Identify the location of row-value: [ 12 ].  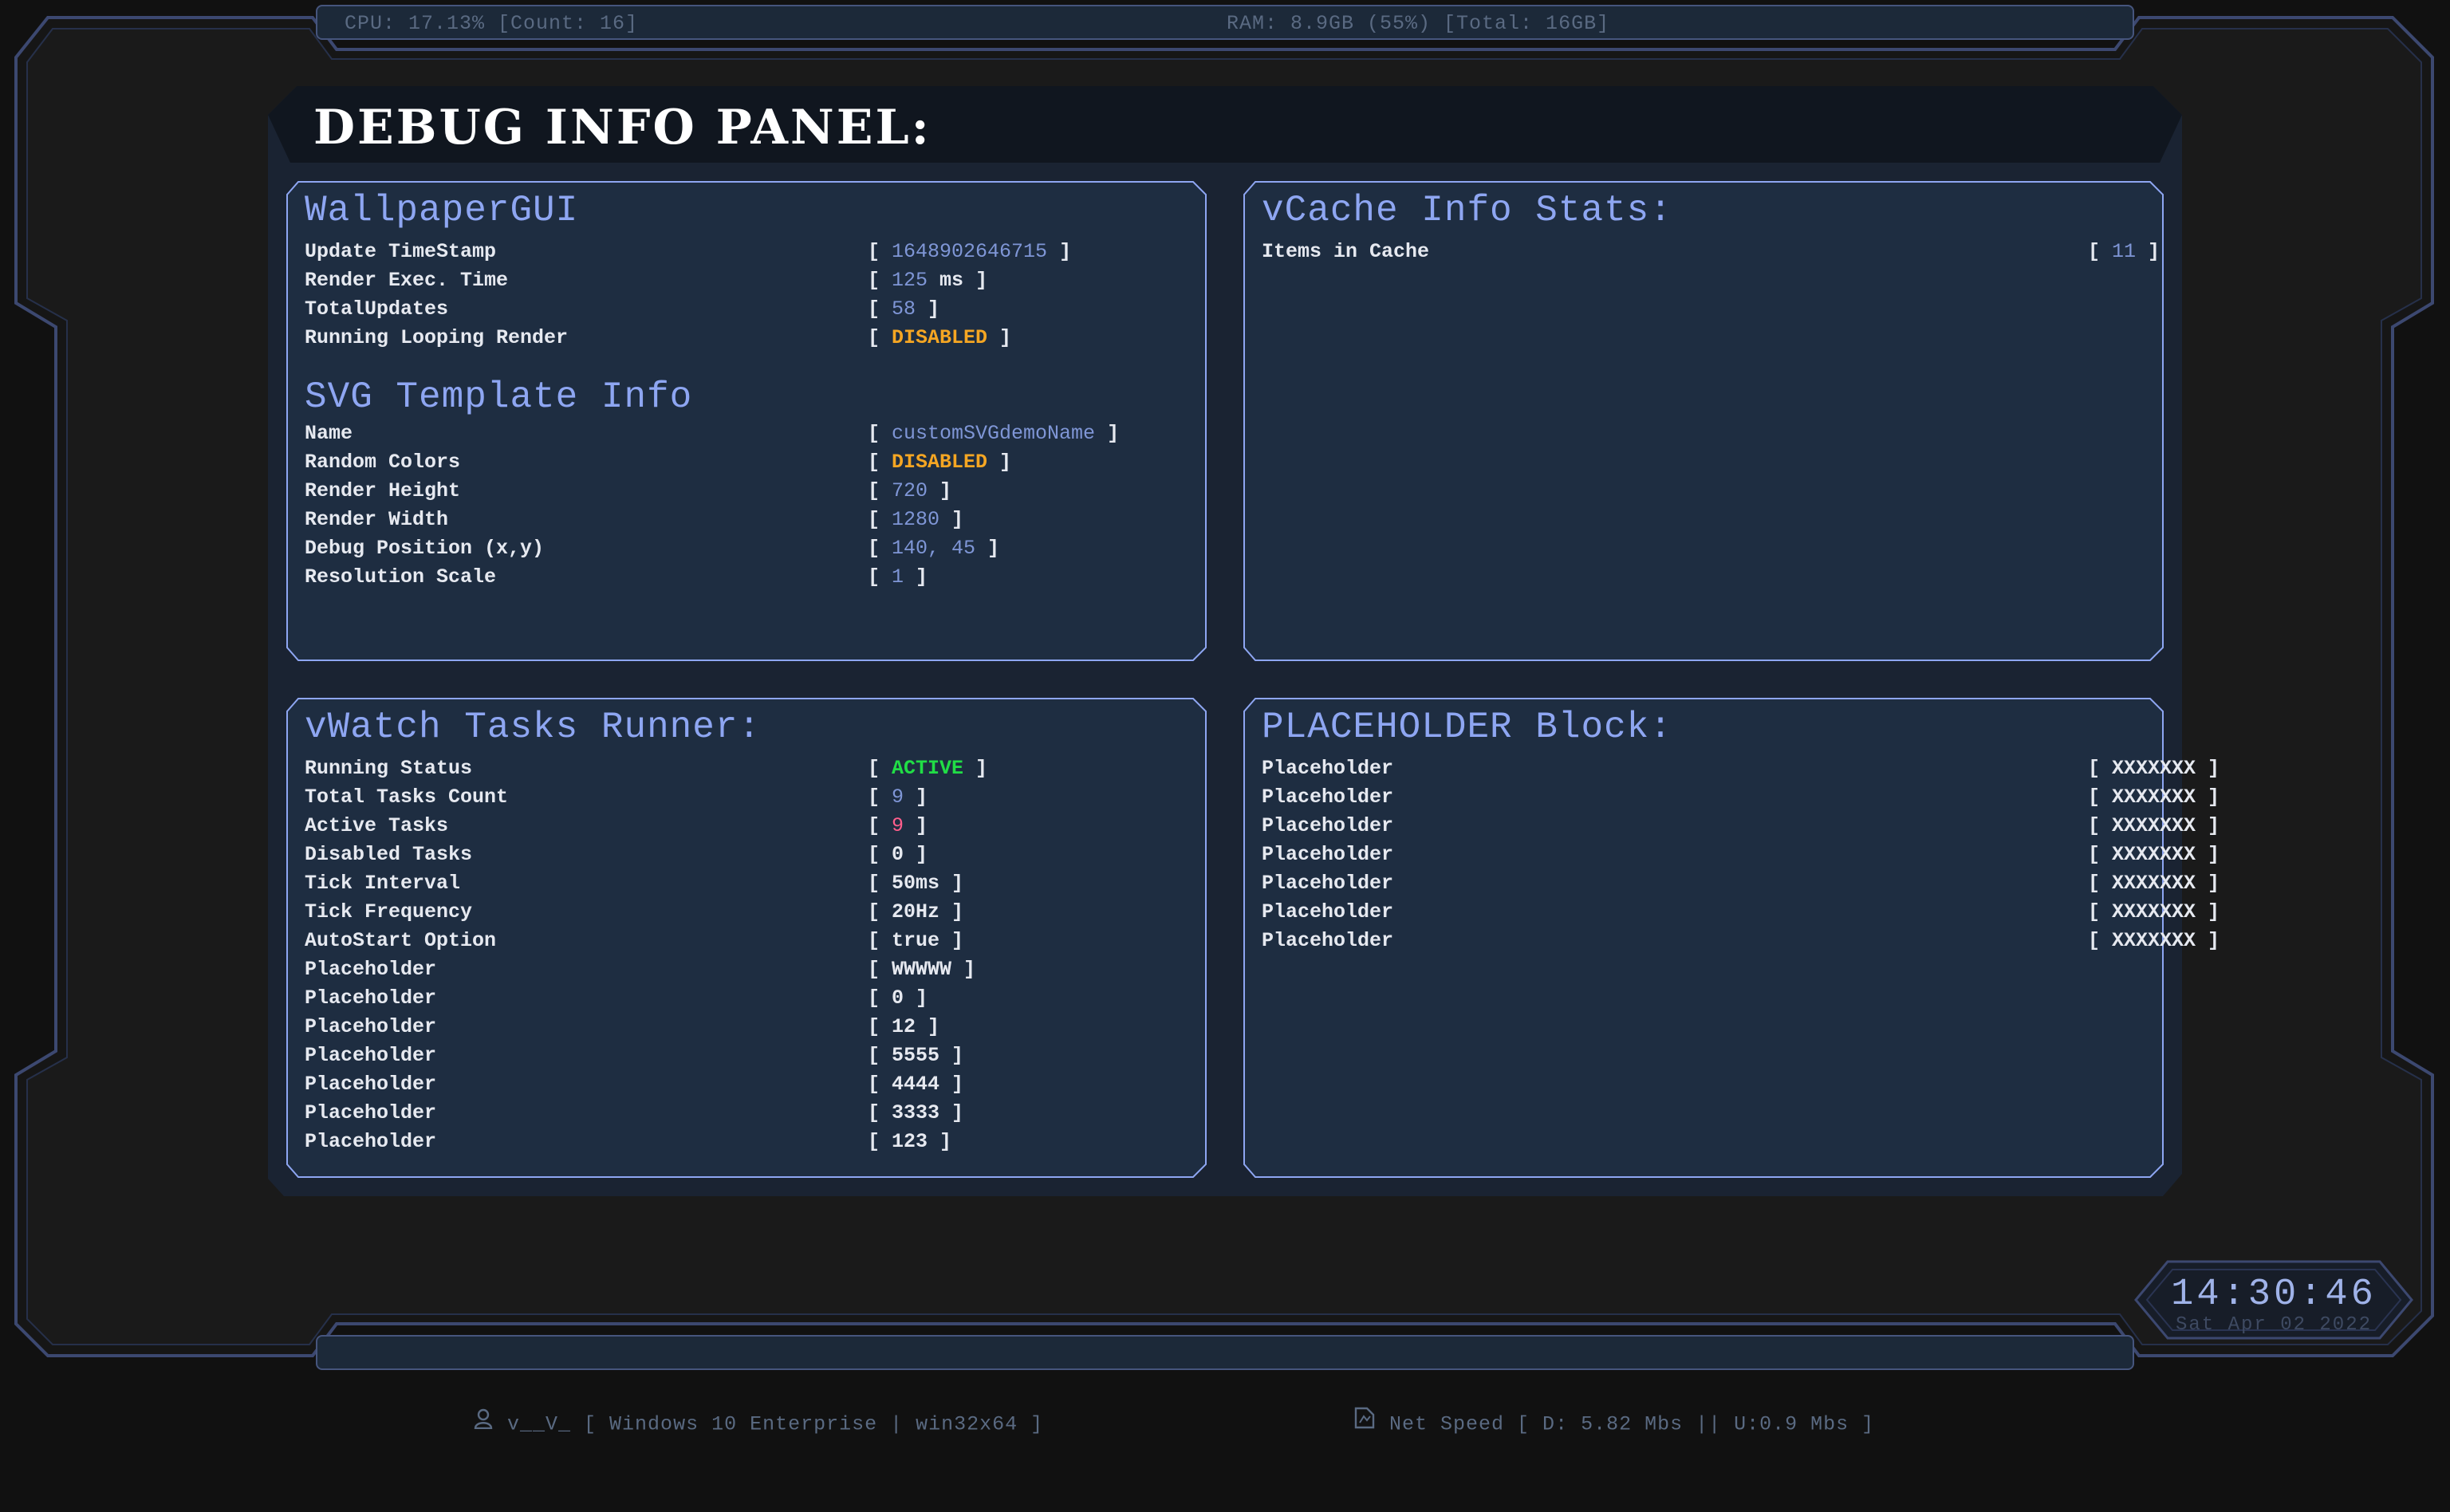
(904, 1026).